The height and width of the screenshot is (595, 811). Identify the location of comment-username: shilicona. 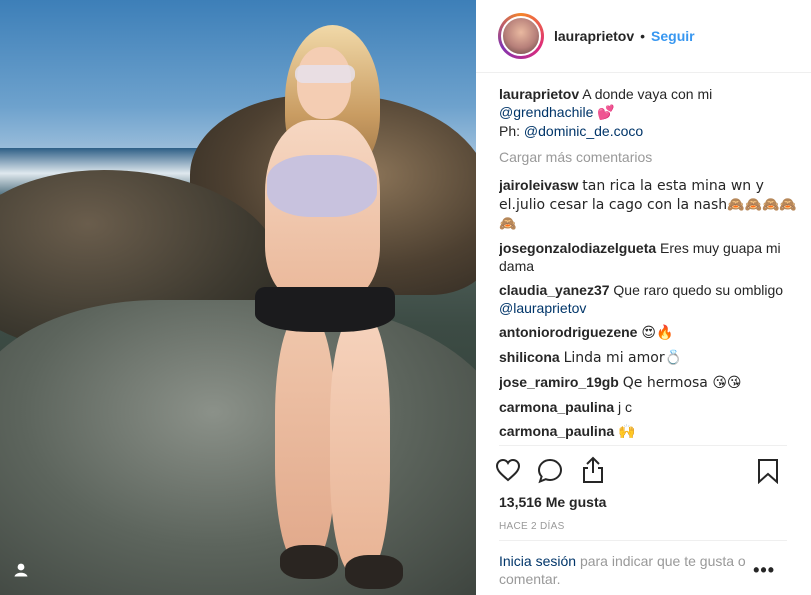
(529, 357).